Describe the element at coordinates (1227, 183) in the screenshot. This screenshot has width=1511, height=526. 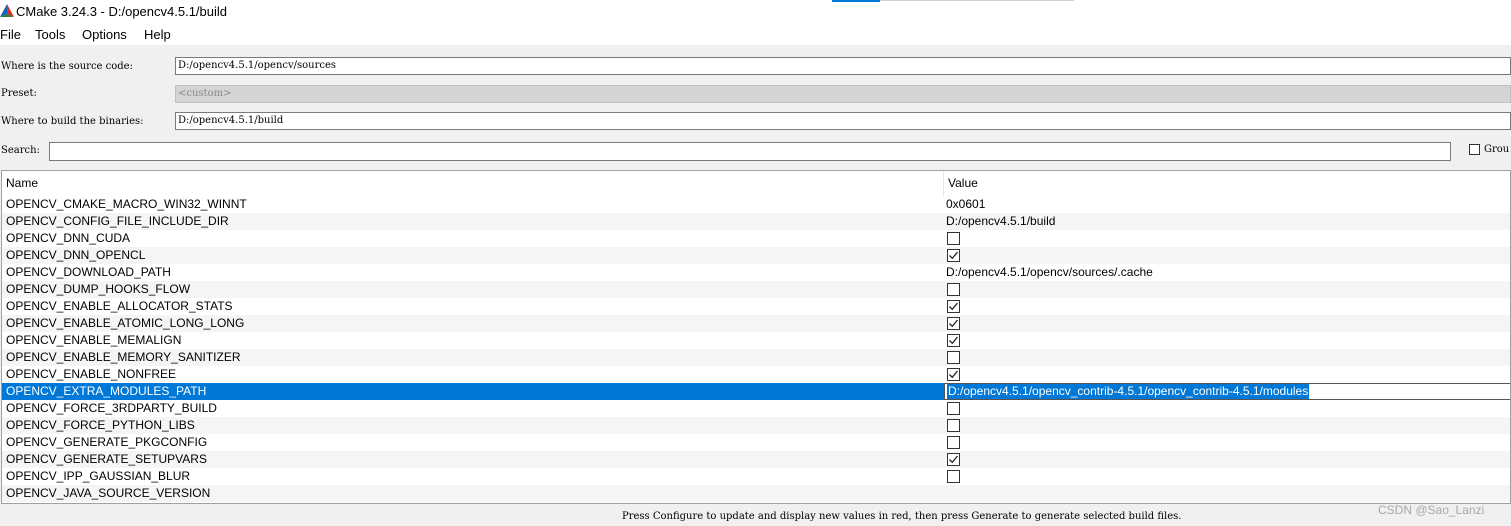
I see `column-header-value: Value` at that location.